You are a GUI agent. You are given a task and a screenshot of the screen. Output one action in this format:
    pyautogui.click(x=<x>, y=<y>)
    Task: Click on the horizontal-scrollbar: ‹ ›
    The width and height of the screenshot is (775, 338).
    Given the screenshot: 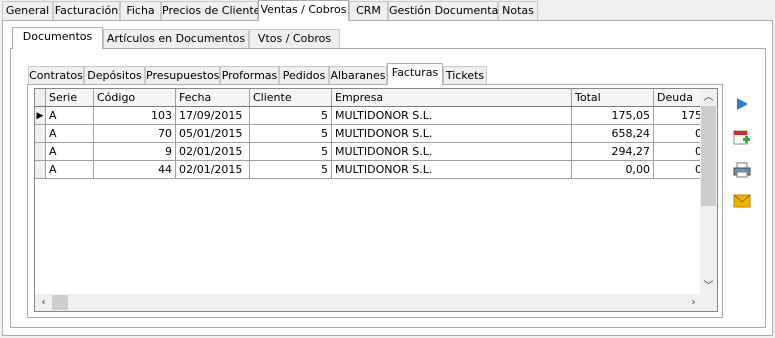 What is the action you would take?
    pyautogui.click(x=368, y=302)
    